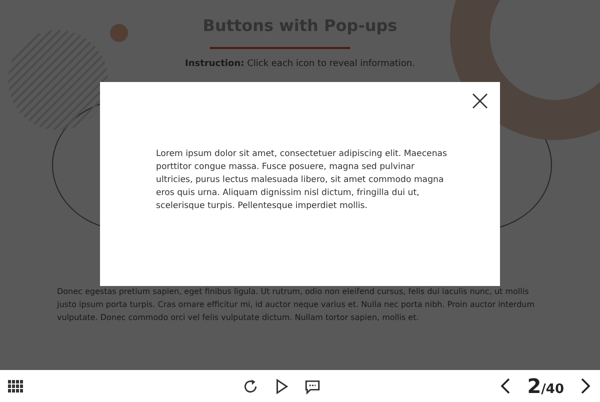 The image size is (600, 402). Describe the element at coordinates (480, 101) in the screenshot. I see `close-icon` at that location.